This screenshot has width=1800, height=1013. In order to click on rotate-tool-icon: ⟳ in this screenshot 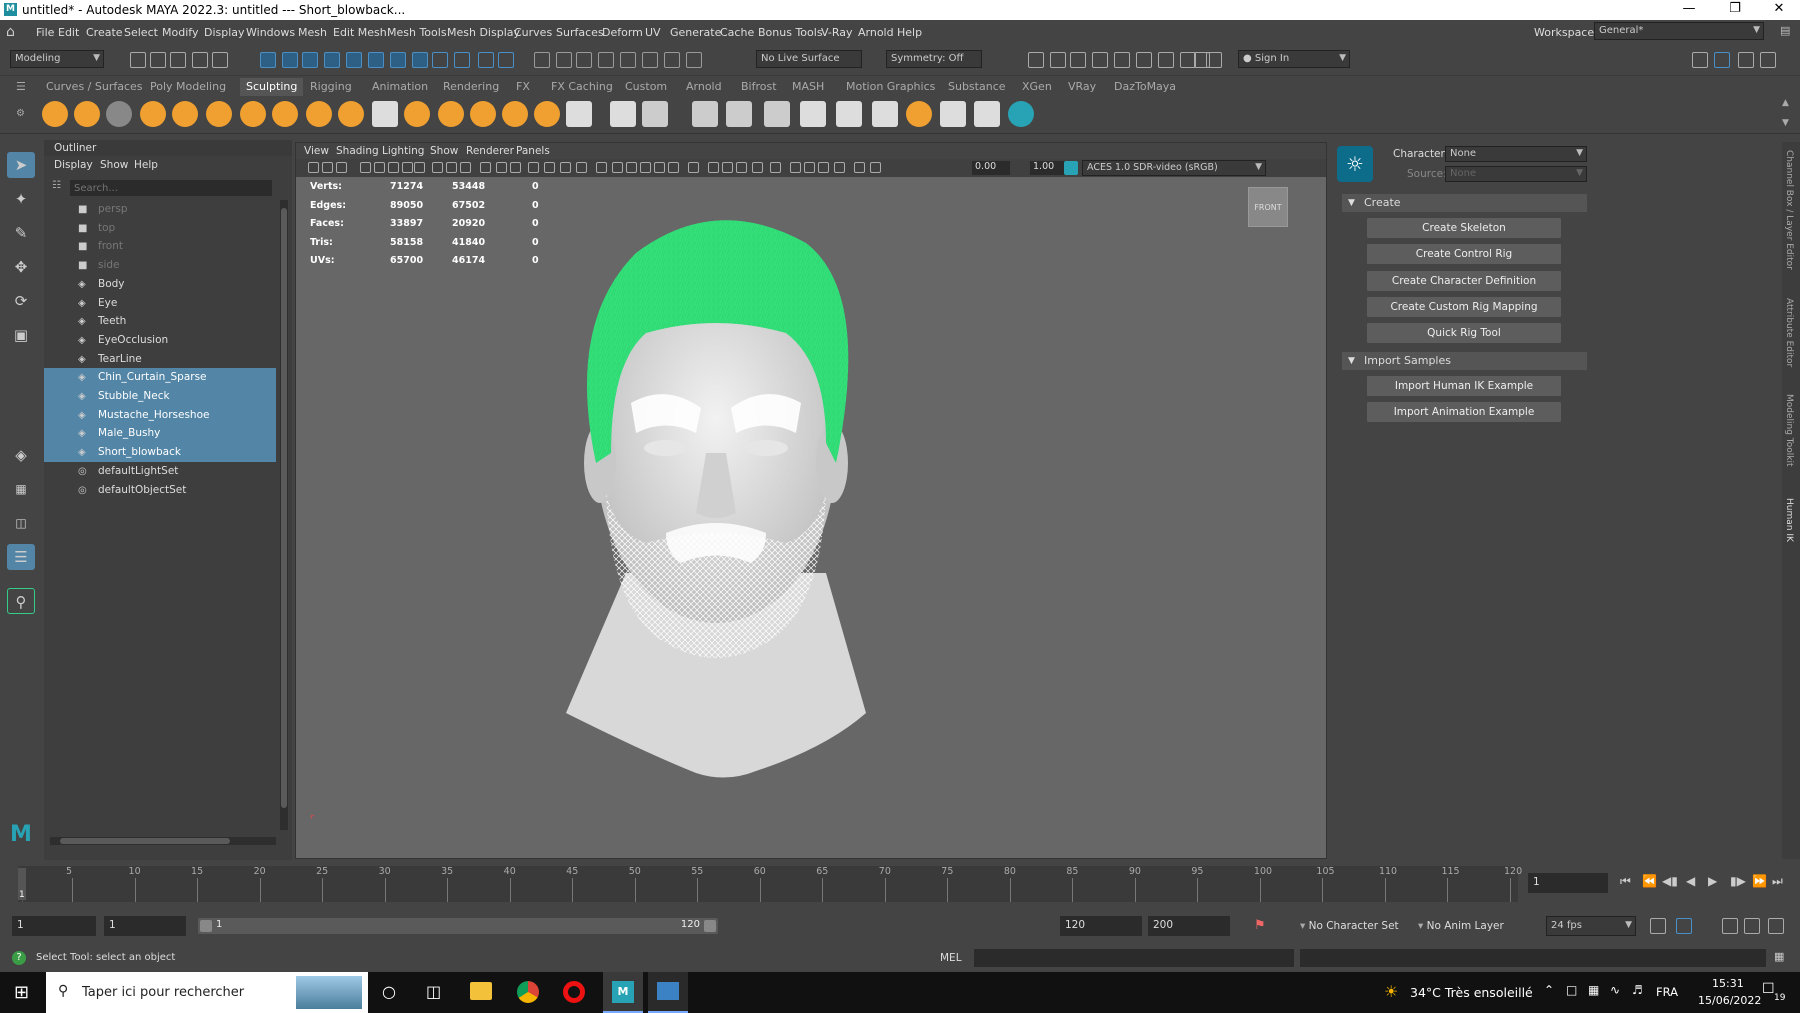, I will do `click(21, 301)`.